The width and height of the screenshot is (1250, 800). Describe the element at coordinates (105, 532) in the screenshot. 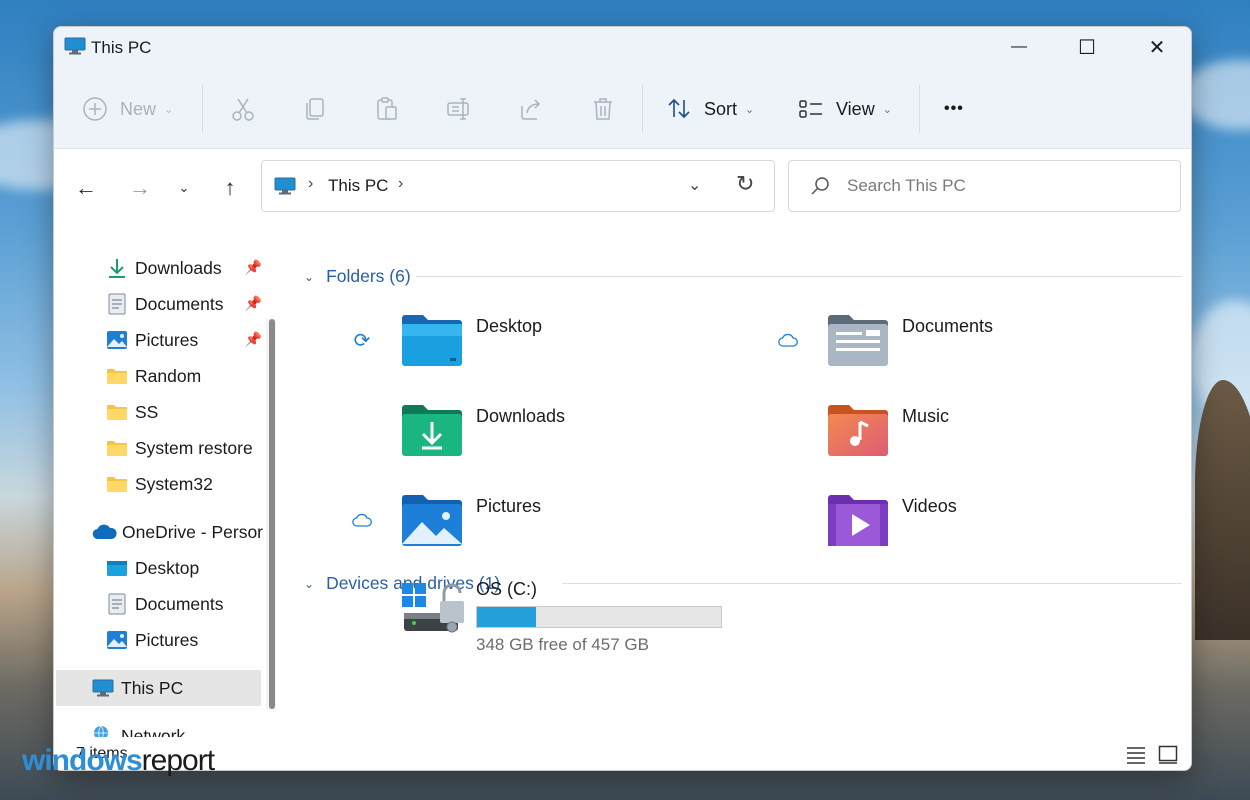

I see `onedrive-cloud-icon` at that location.